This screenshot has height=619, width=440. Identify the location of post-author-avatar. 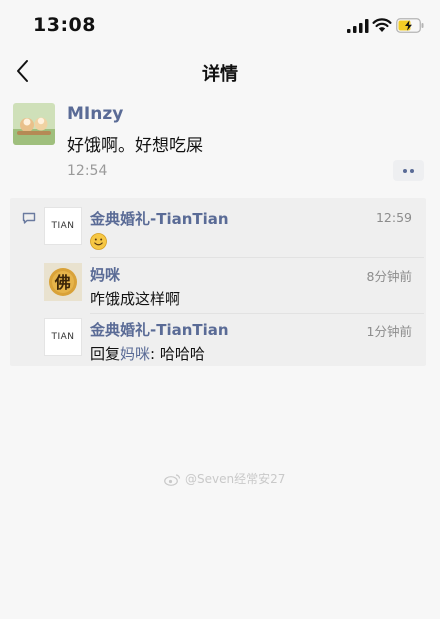
(34, 124).